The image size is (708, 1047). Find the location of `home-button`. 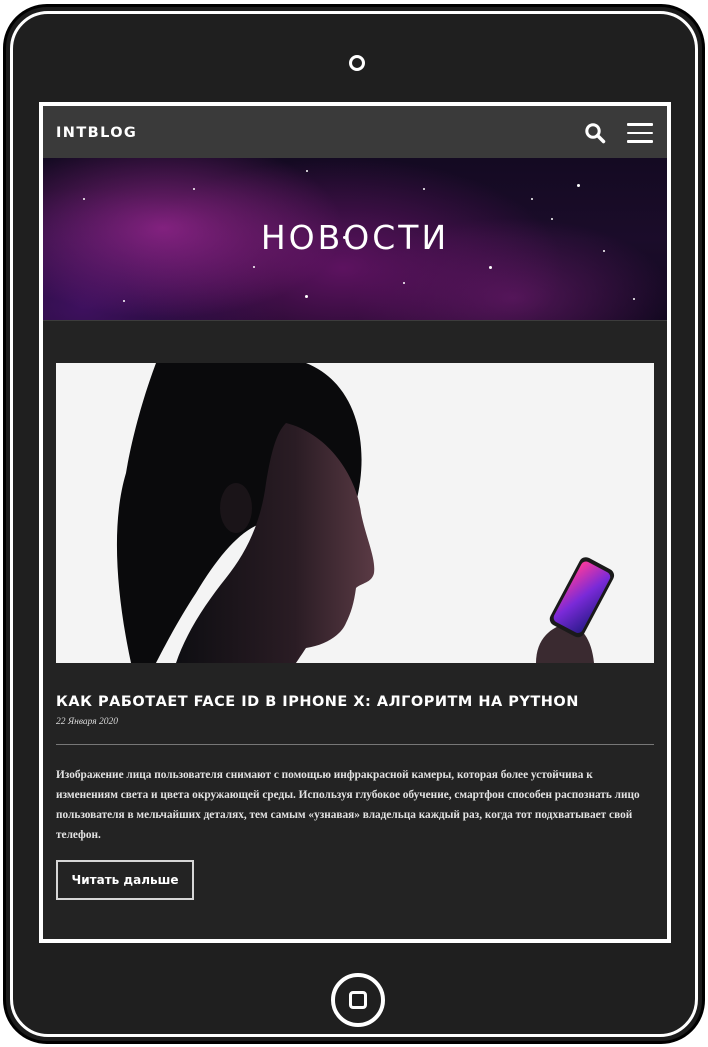

home-button is located at coordinates (358, 1000).